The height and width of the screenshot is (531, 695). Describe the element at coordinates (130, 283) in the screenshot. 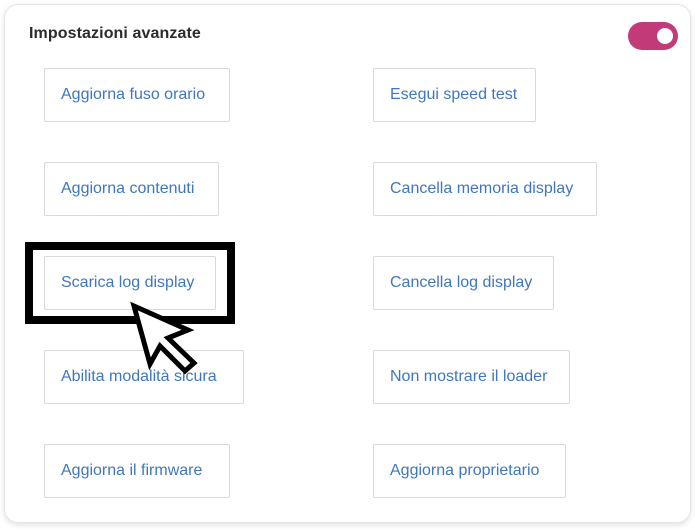

I see `download-display-log-button: Scarica log display` at that location.